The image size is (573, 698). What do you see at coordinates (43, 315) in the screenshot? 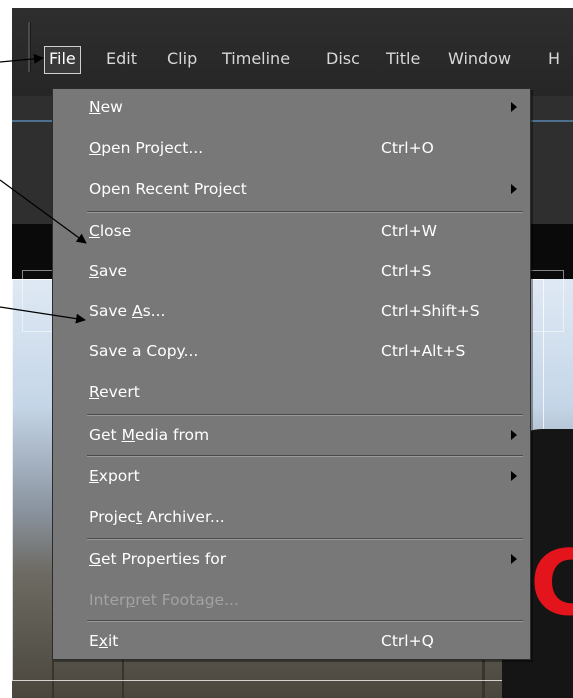
I see `arrow-to-save-as-item` at bounding box center [43, 315].